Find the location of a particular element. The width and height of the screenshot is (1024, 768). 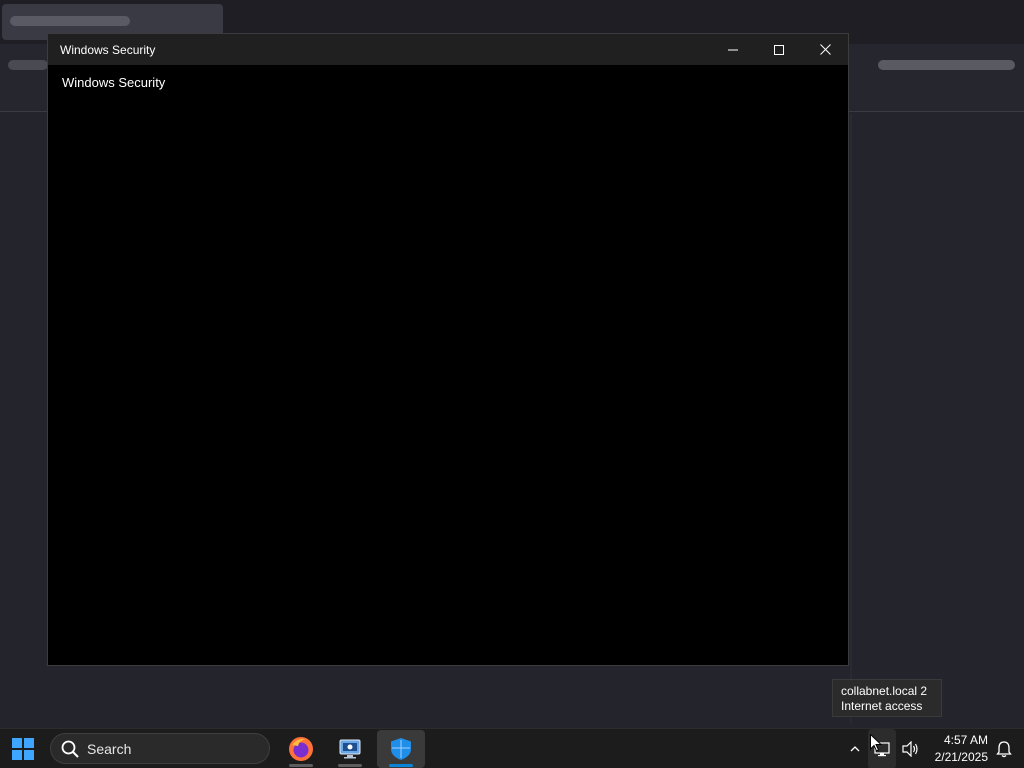

taskbar-app-windows-security is located at coordinates (401, 749).